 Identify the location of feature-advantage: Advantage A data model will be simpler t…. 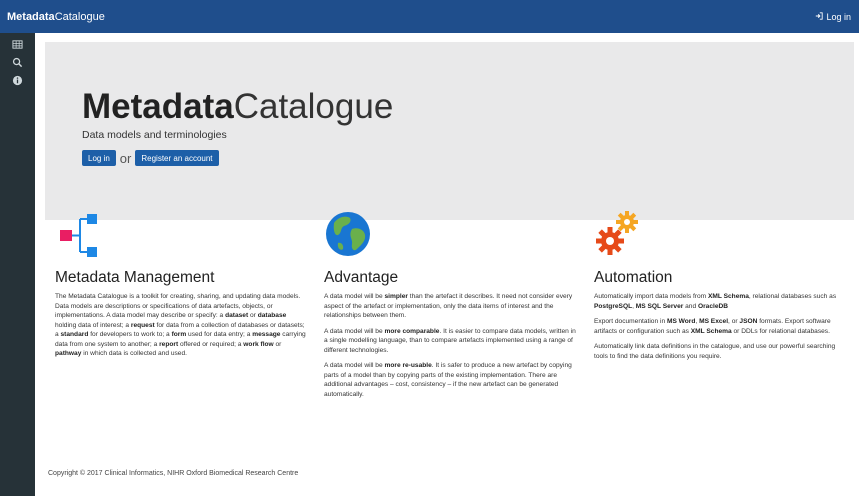
(450, 307).